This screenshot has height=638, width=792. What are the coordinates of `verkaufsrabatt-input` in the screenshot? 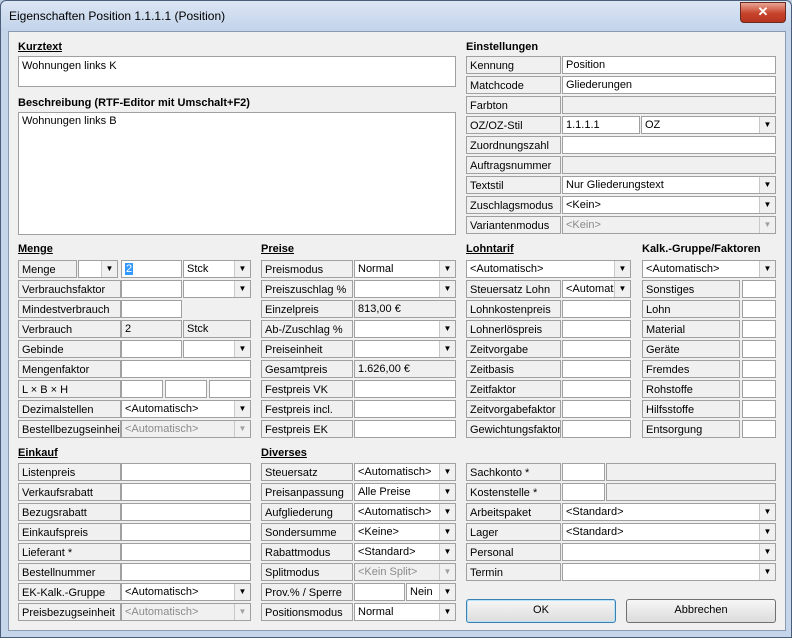 It's located at (186, 492).